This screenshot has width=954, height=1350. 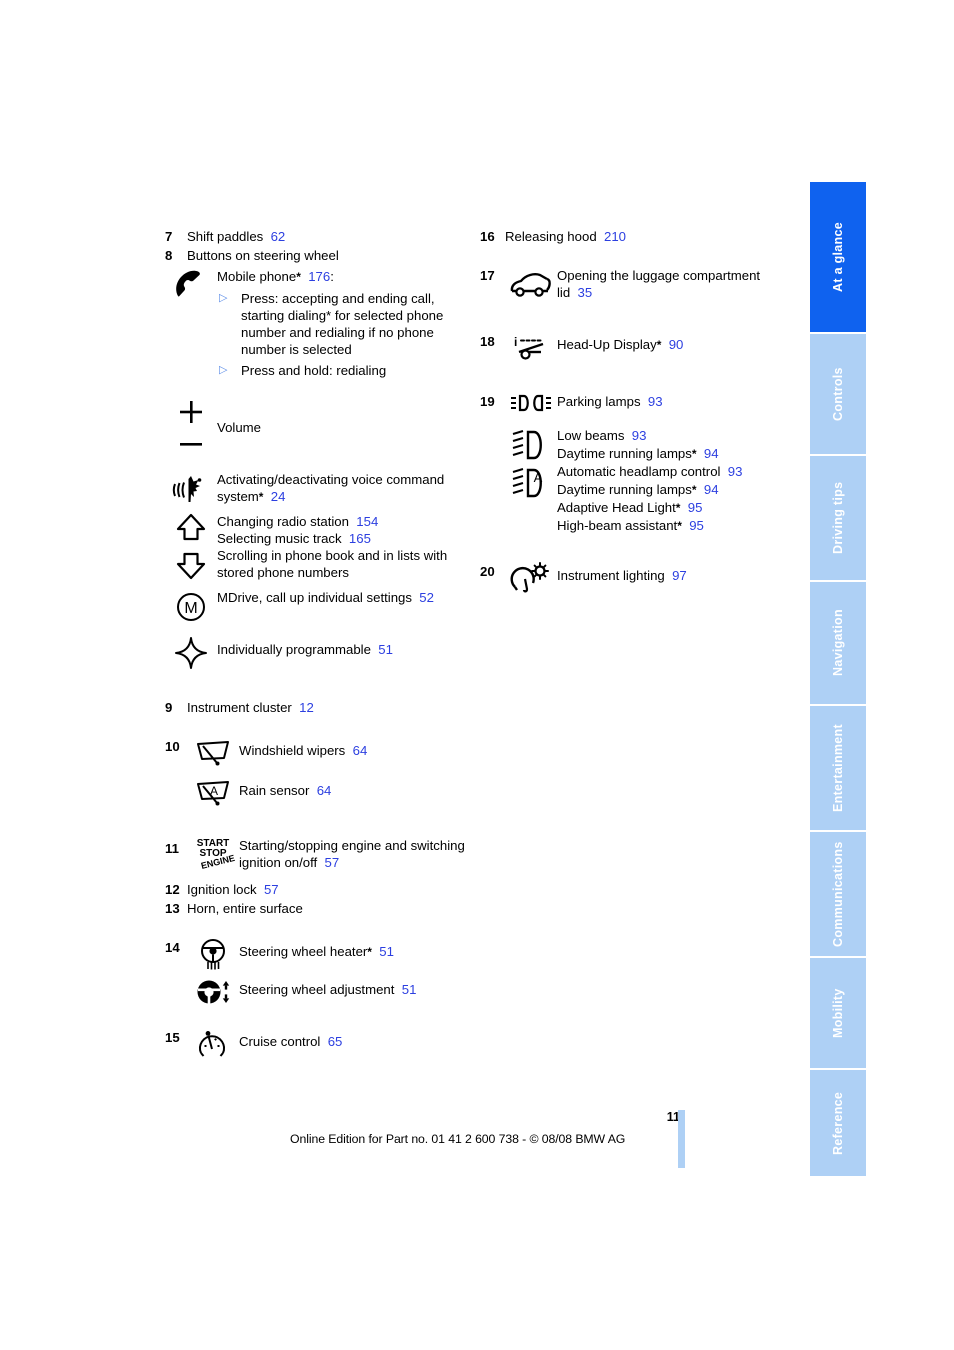 What do you see at coordinates (335, 1041) in the screenshot?
I see `page-ref: 65` at bounding box center [335, 1041].